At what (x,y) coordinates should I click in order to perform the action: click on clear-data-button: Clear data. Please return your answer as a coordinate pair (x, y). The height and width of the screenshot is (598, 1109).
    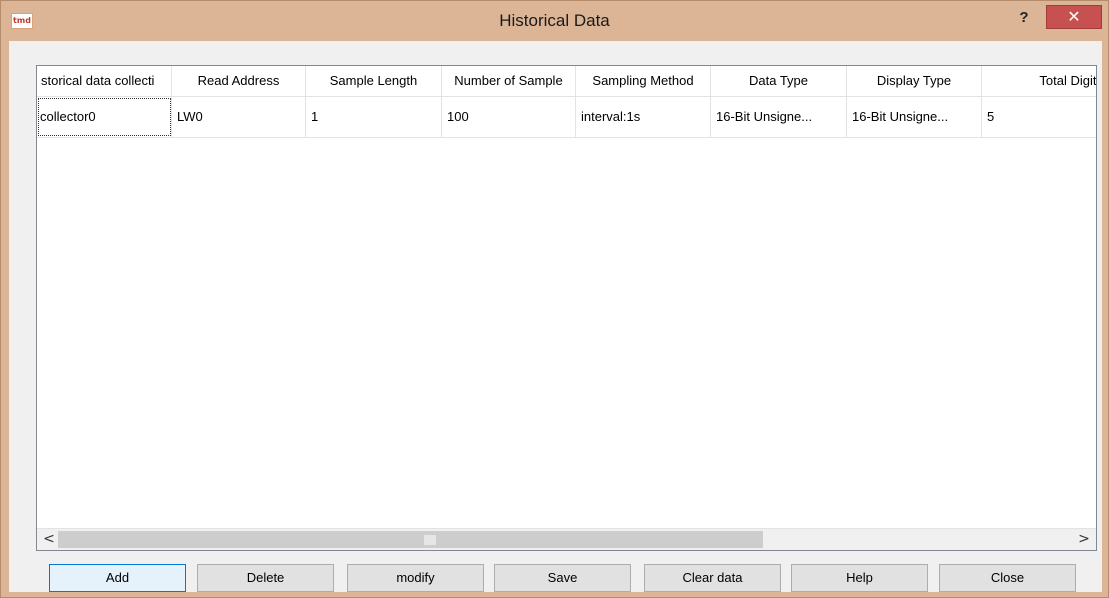
    Looking at the image, I should click on (712, 578).